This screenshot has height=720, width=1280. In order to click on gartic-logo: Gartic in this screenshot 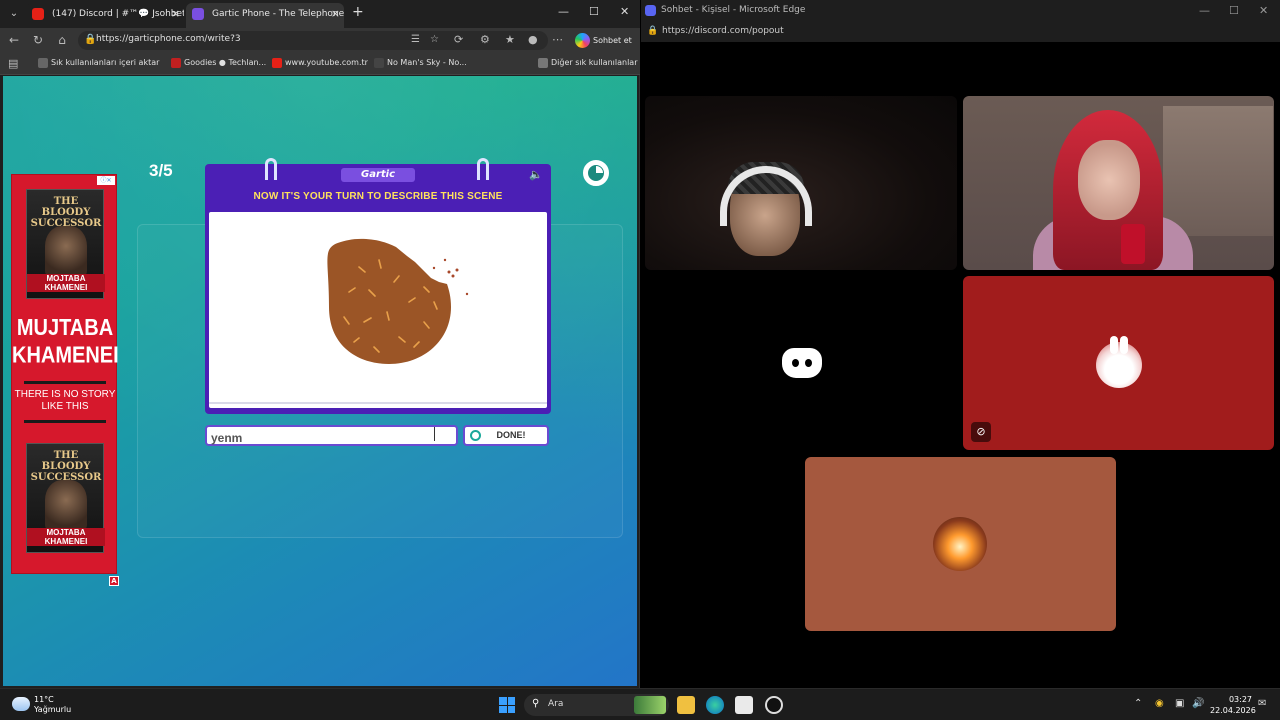, I will do `click(378, 175)`.